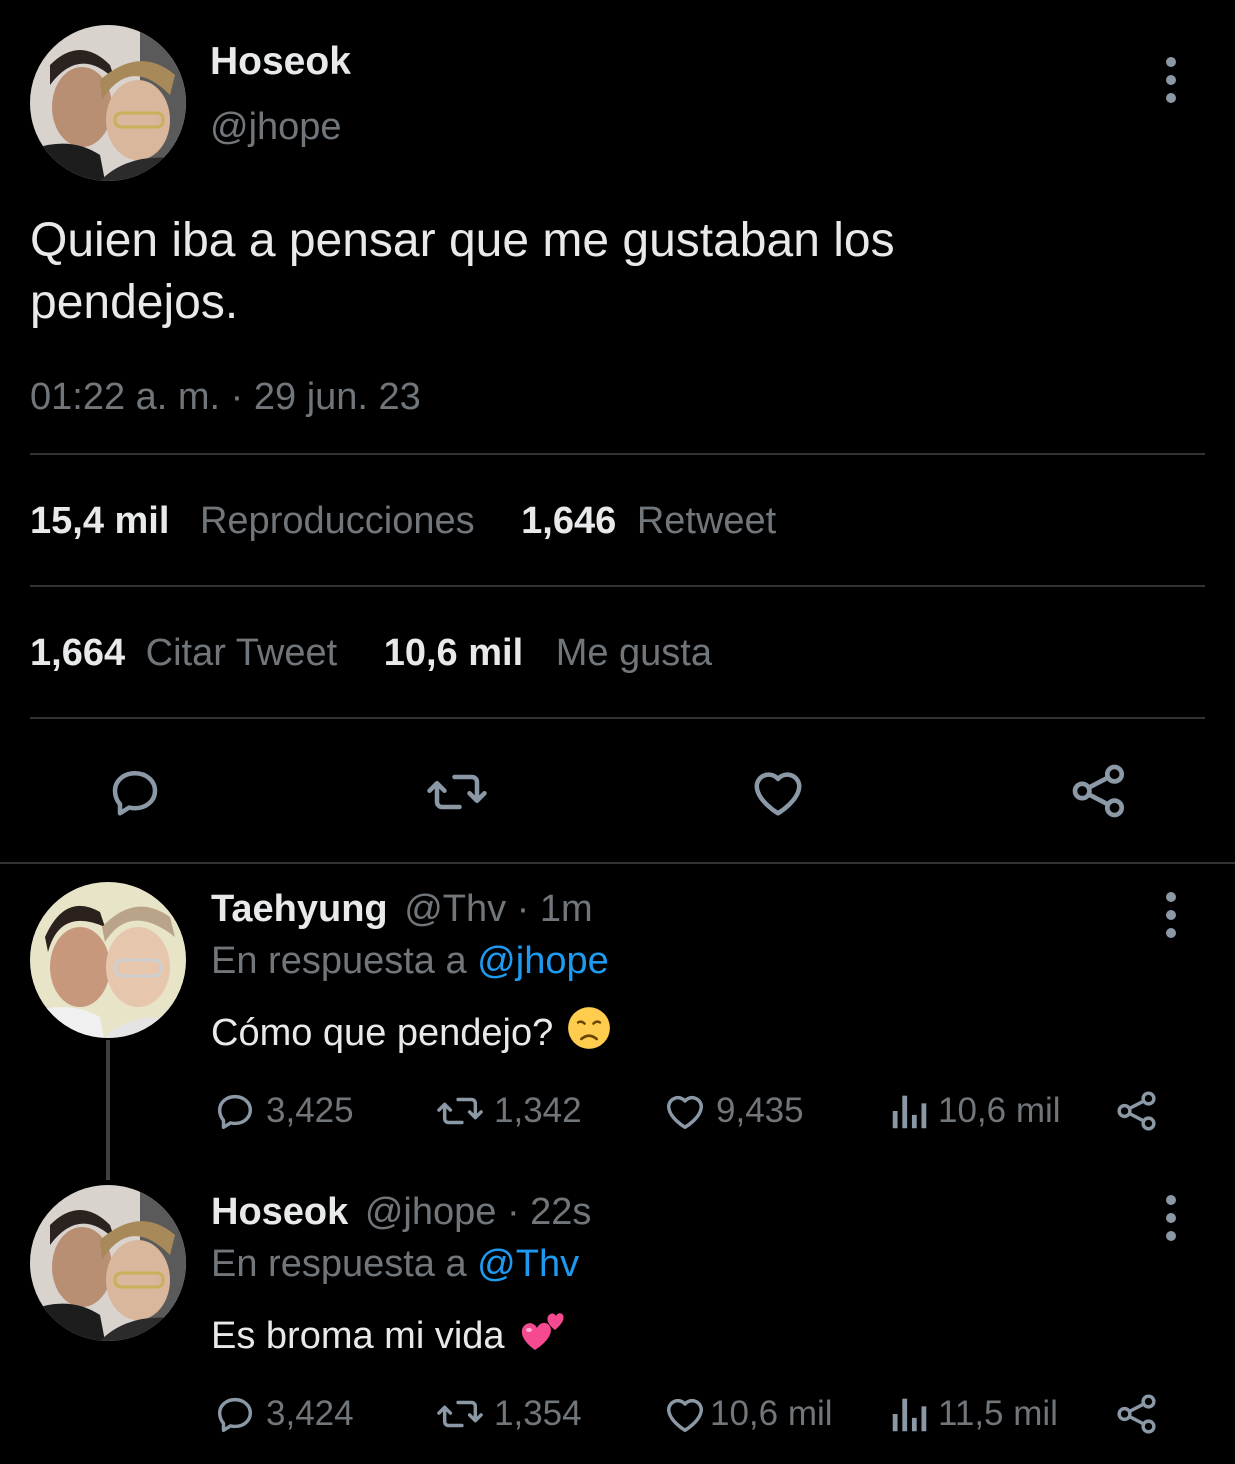 The width and height of the screenshot is (1235, 1464). What do you see at coordinates (760, 1110) in the screenshot?
I see `like-count: 9,435` at bounding box center [760, 1110].